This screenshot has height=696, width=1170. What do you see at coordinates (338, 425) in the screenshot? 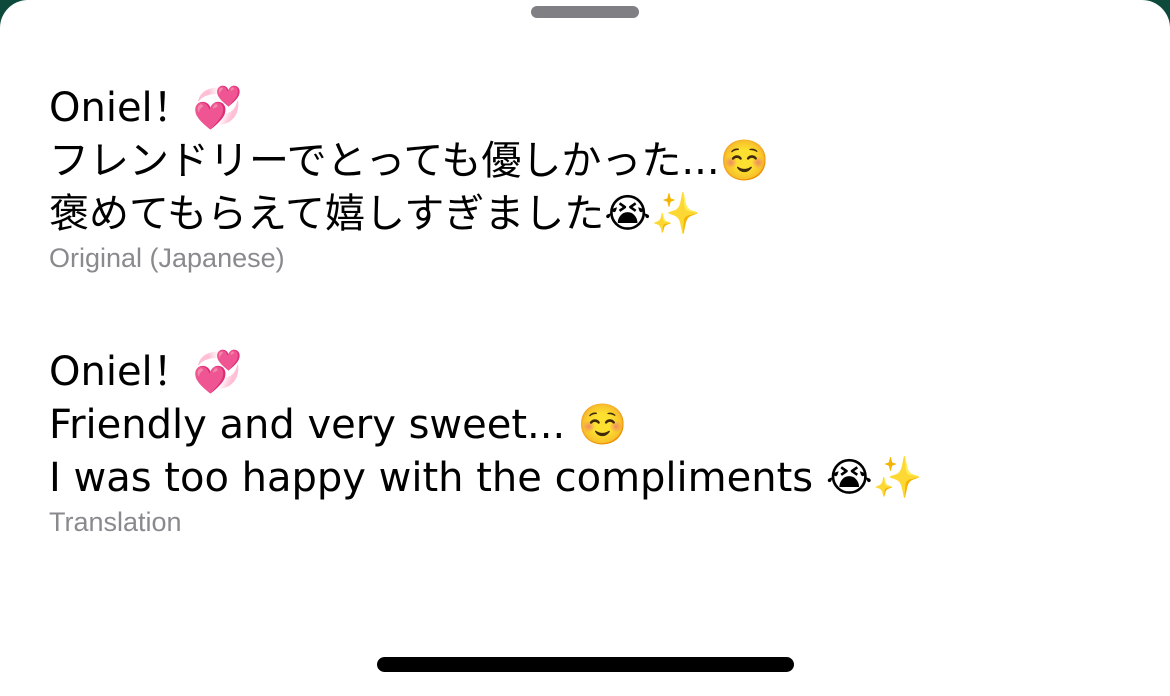
I see `translation-line-2: Friendly and very sweet... ☺️` at bounding box center [338, 425].